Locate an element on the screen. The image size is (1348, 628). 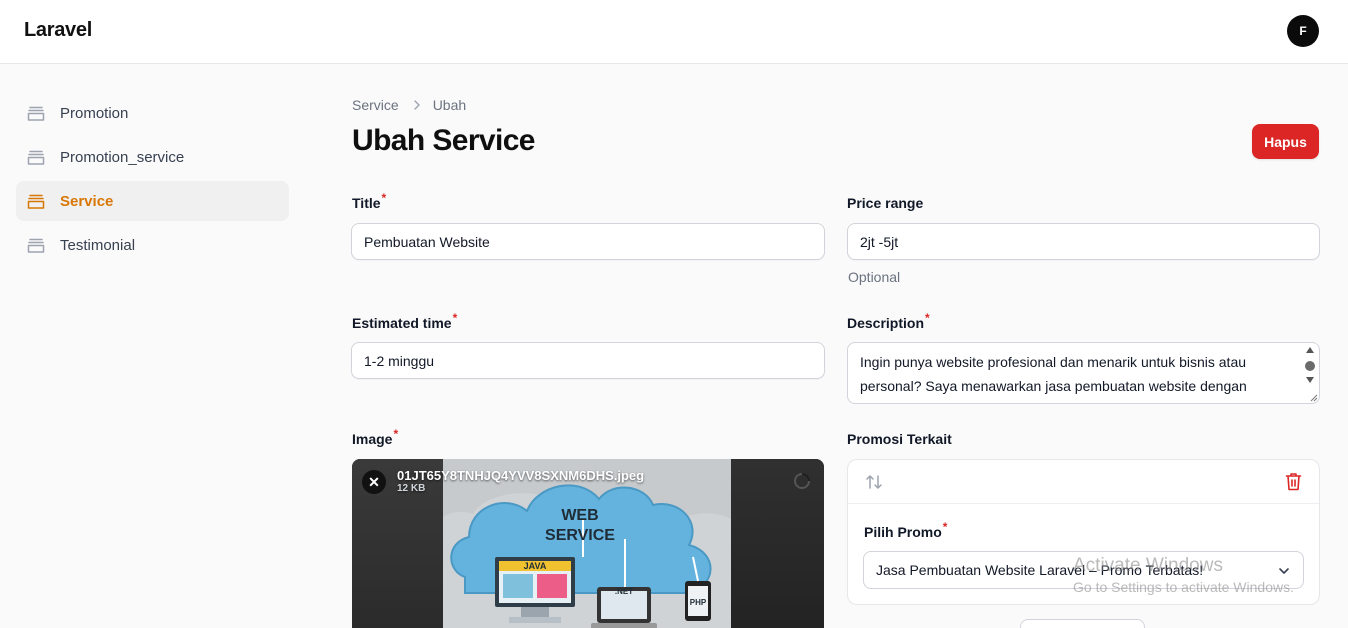
svg-text: .NET is located at coordinates (624, 591).